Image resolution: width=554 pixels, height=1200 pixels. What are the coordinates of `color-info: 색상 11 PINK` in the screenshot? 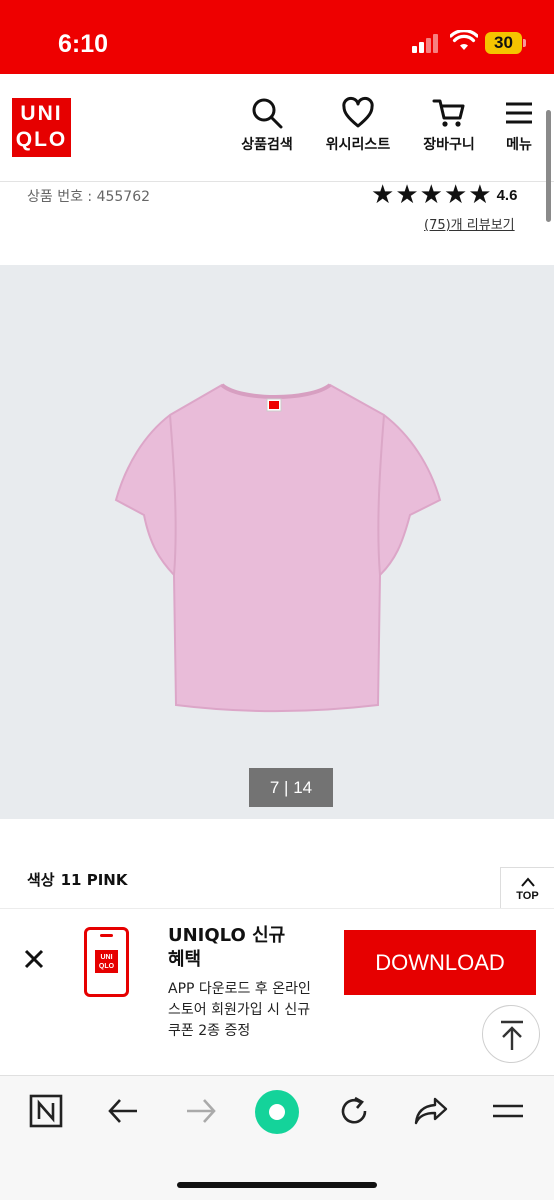 It's located at (80, 879).